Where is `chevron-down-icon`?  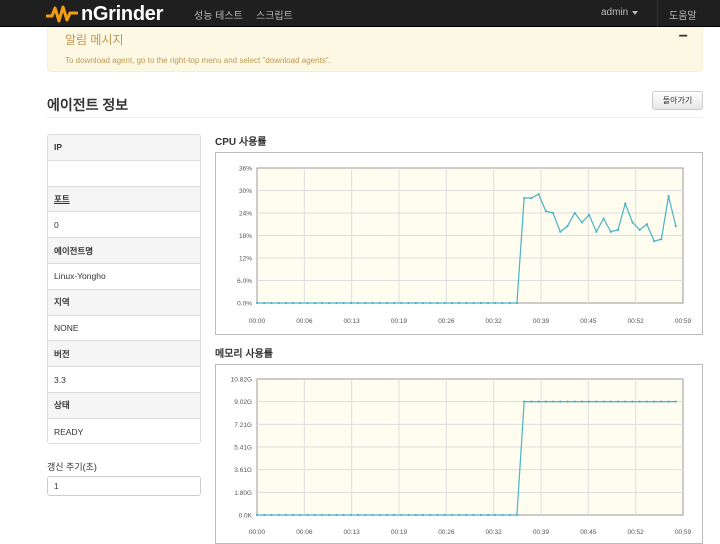
chevron-down-icon is located at coordinates (635, 12).